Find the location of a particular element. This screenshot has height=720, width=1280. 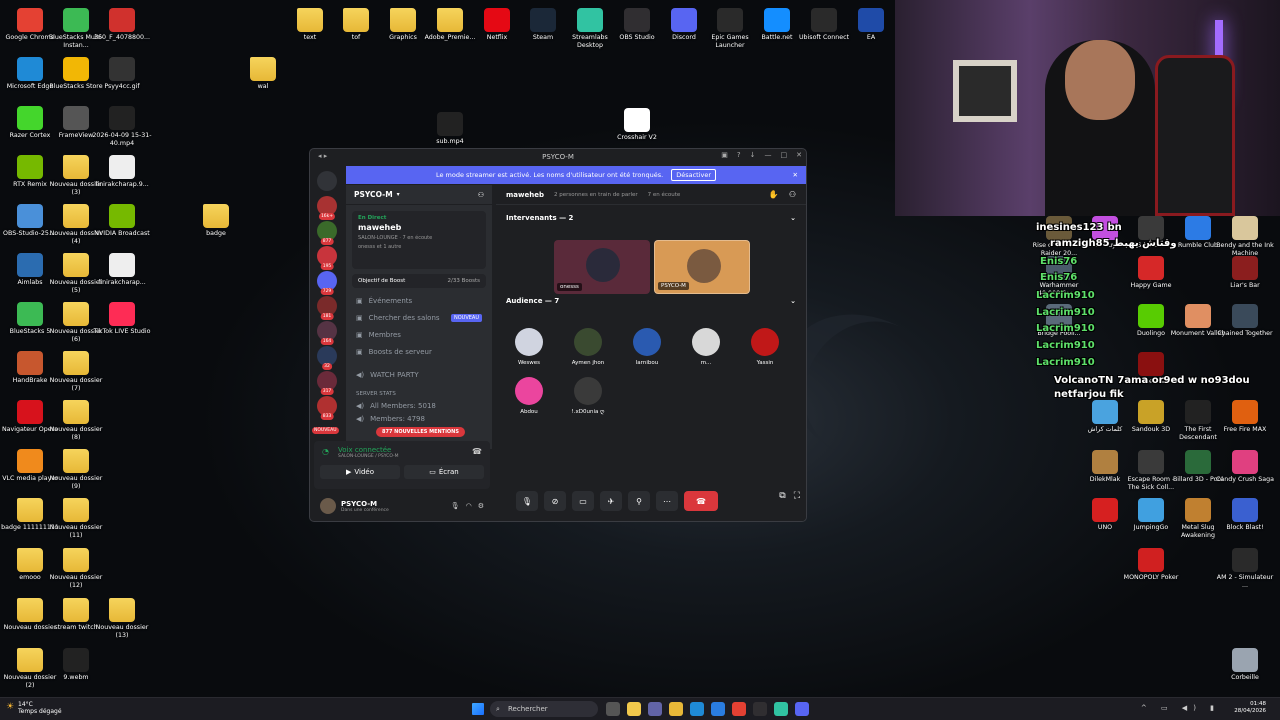

desktop-shortcut: wal is located at coordinates (263, 74).